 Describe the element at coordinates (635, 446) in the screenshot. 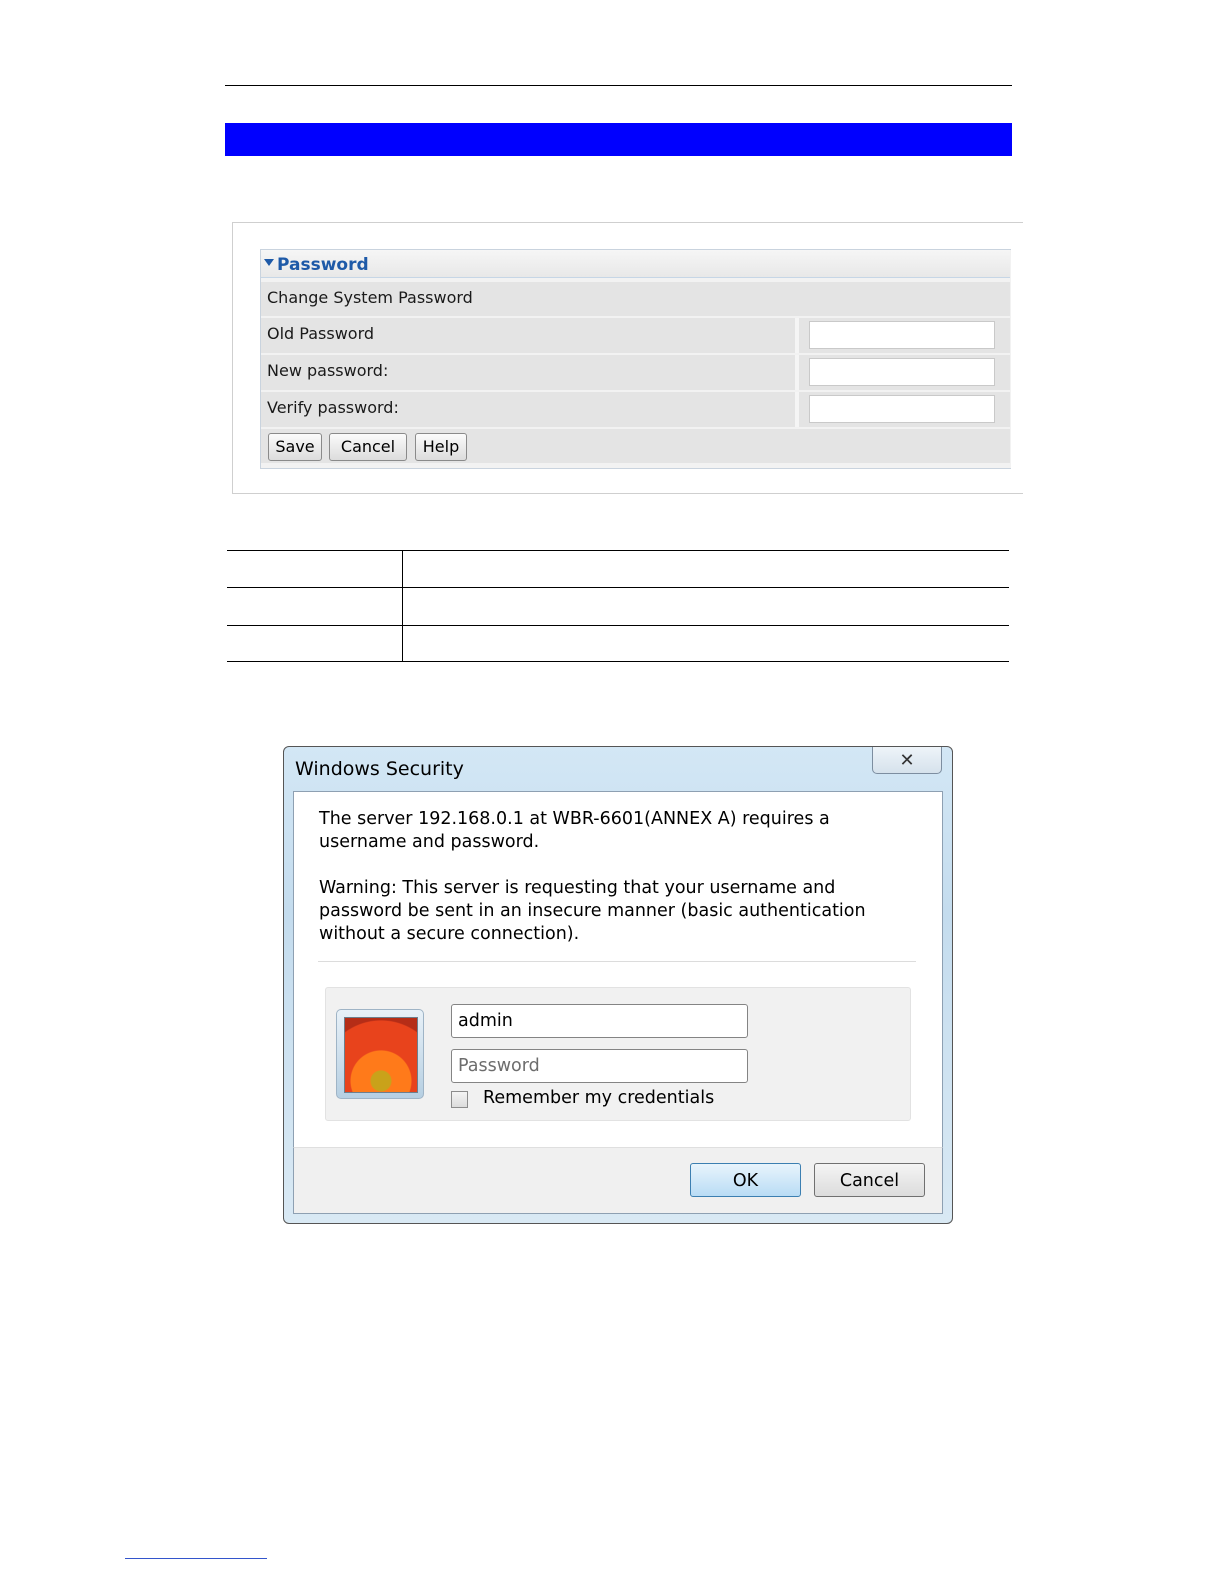

I see `button-row: Save Cancel Help` at that location.